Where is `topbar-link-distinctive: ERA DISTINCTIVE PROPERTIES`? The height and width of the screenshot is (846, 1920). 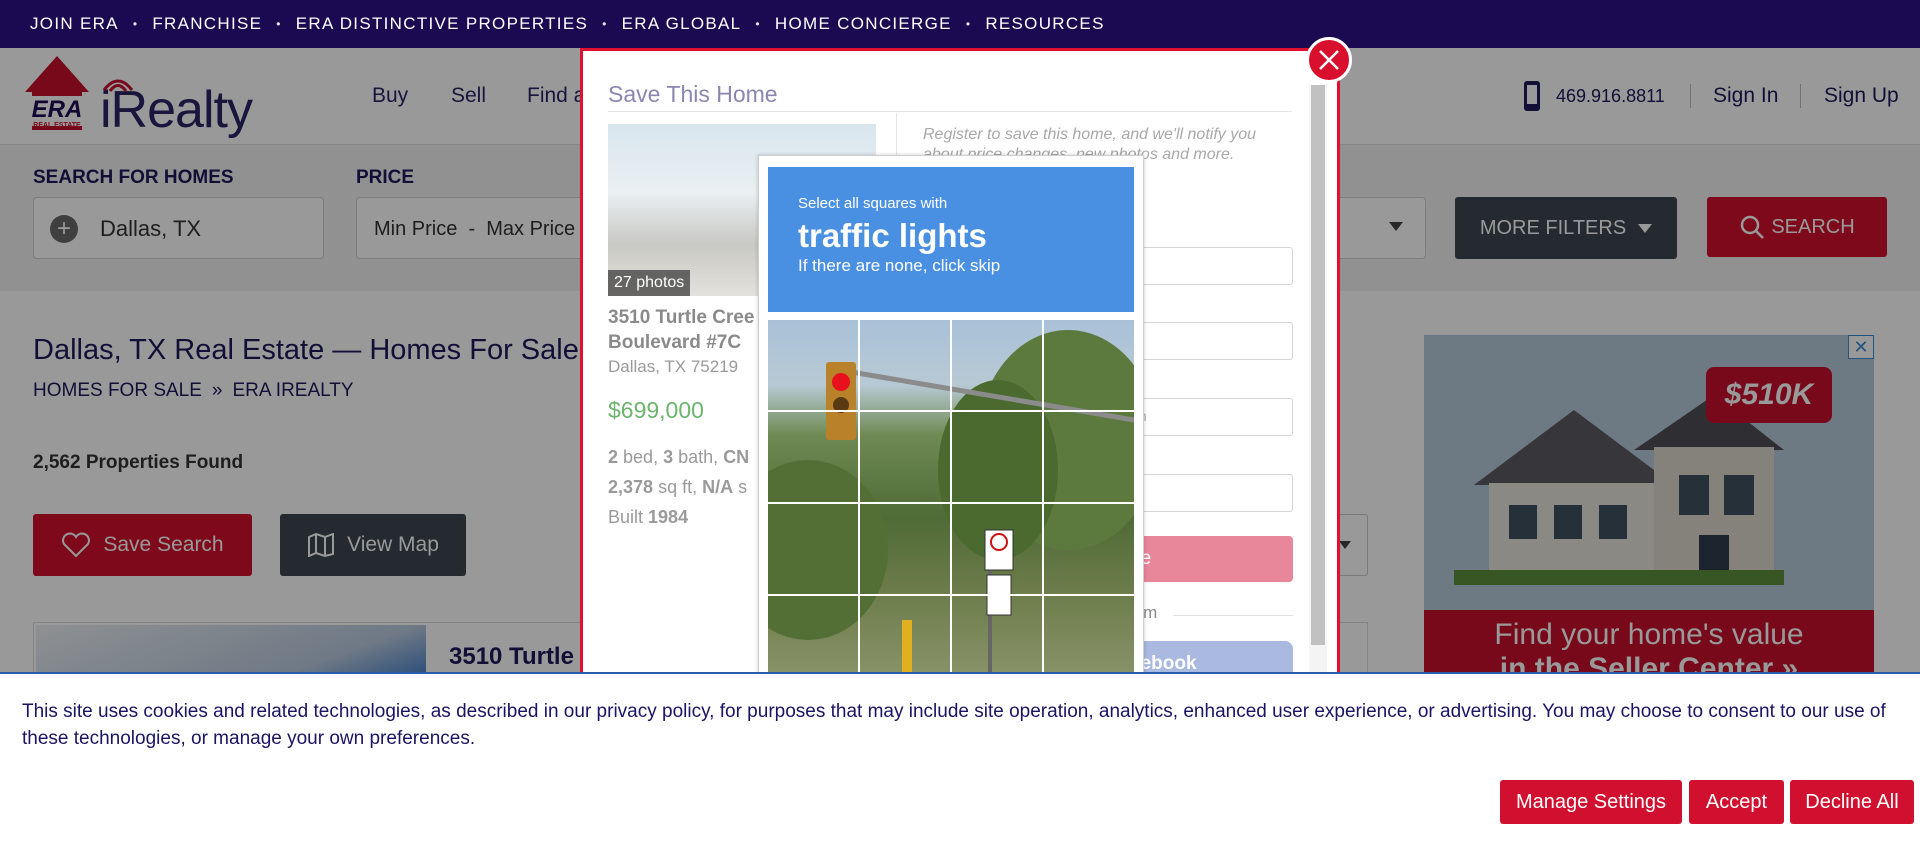
topbar-link-distinctive: ERA DISTINCTIVE PROPERTIES is located at coordinates (442, 24).